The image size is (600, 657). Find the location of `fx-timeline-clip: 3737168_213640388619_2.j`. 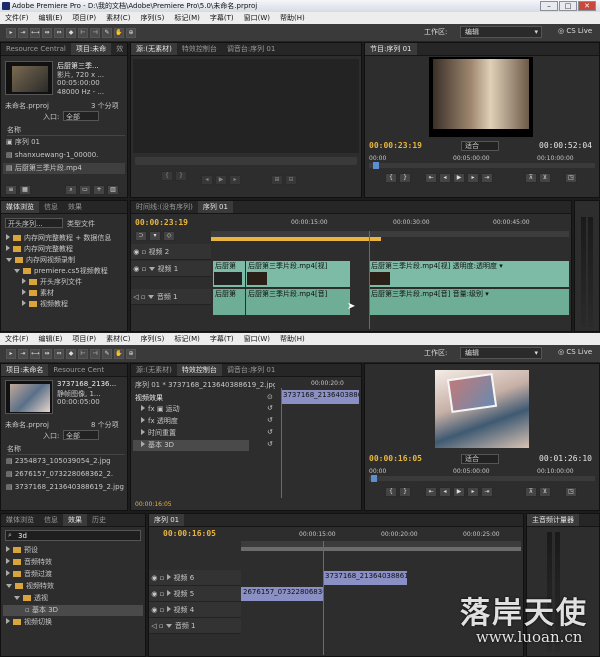

fx-timeline-clip: 3737168_213640388619_2.j is located at coordinates (320, 397).